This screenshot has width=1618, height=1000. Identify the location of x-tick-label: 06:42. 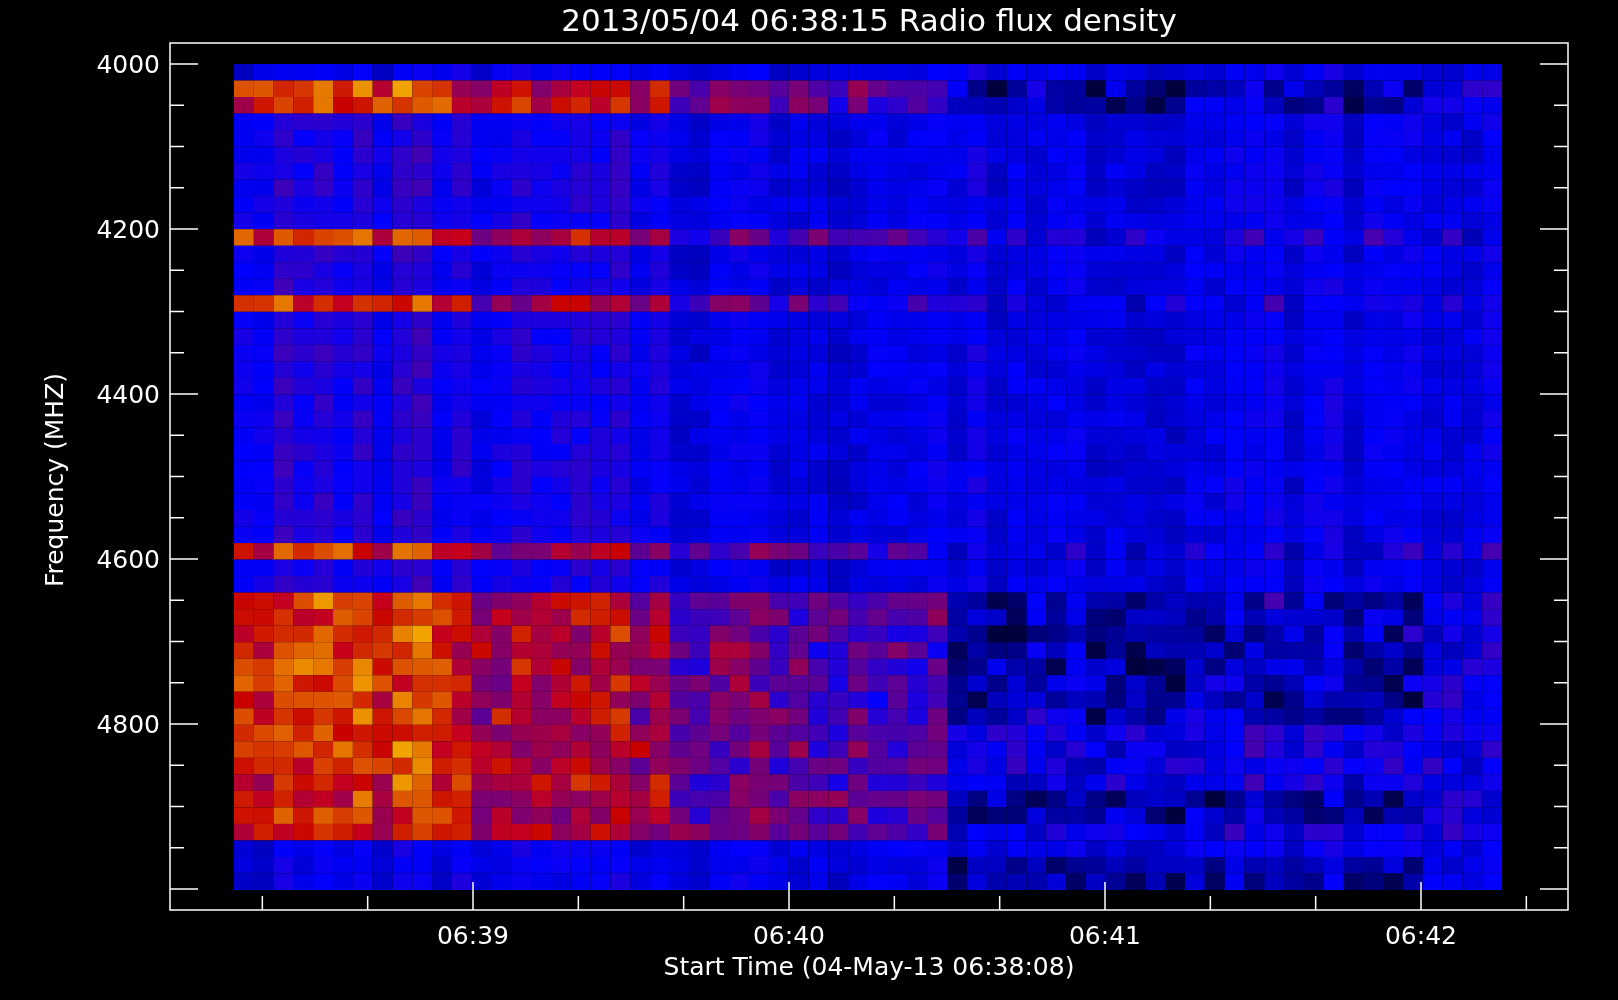
(1421, 935).